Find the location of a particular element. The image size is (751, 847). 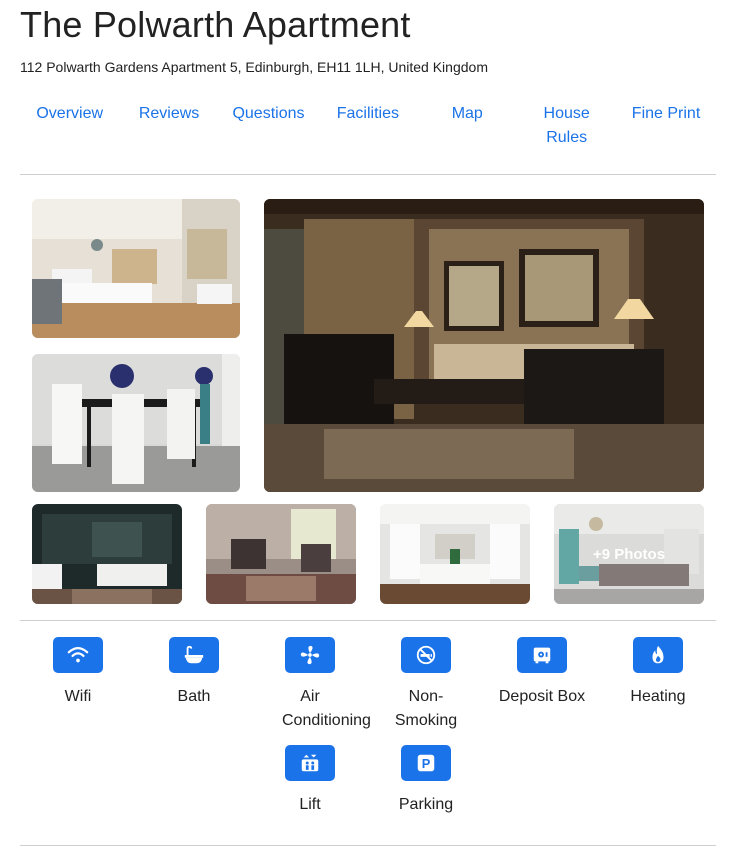

chairs-photo is located at coordinates (281, 554).